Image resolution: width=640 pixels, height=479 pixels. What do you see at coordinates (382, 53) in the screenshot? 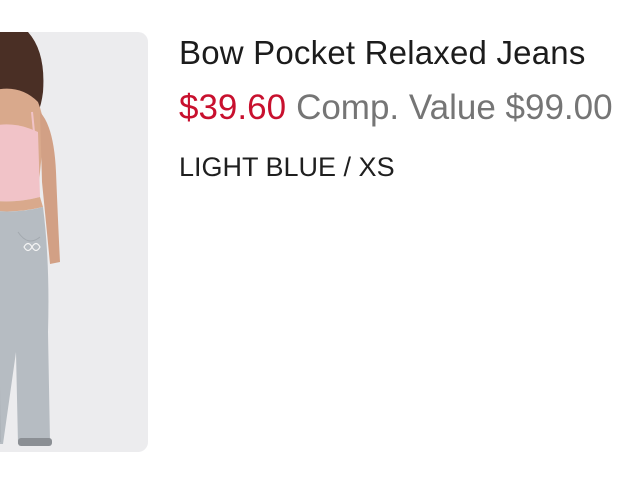
I see `product-title: Bow Pocket Relaxed Jeans` at bounding box center [382, 53].